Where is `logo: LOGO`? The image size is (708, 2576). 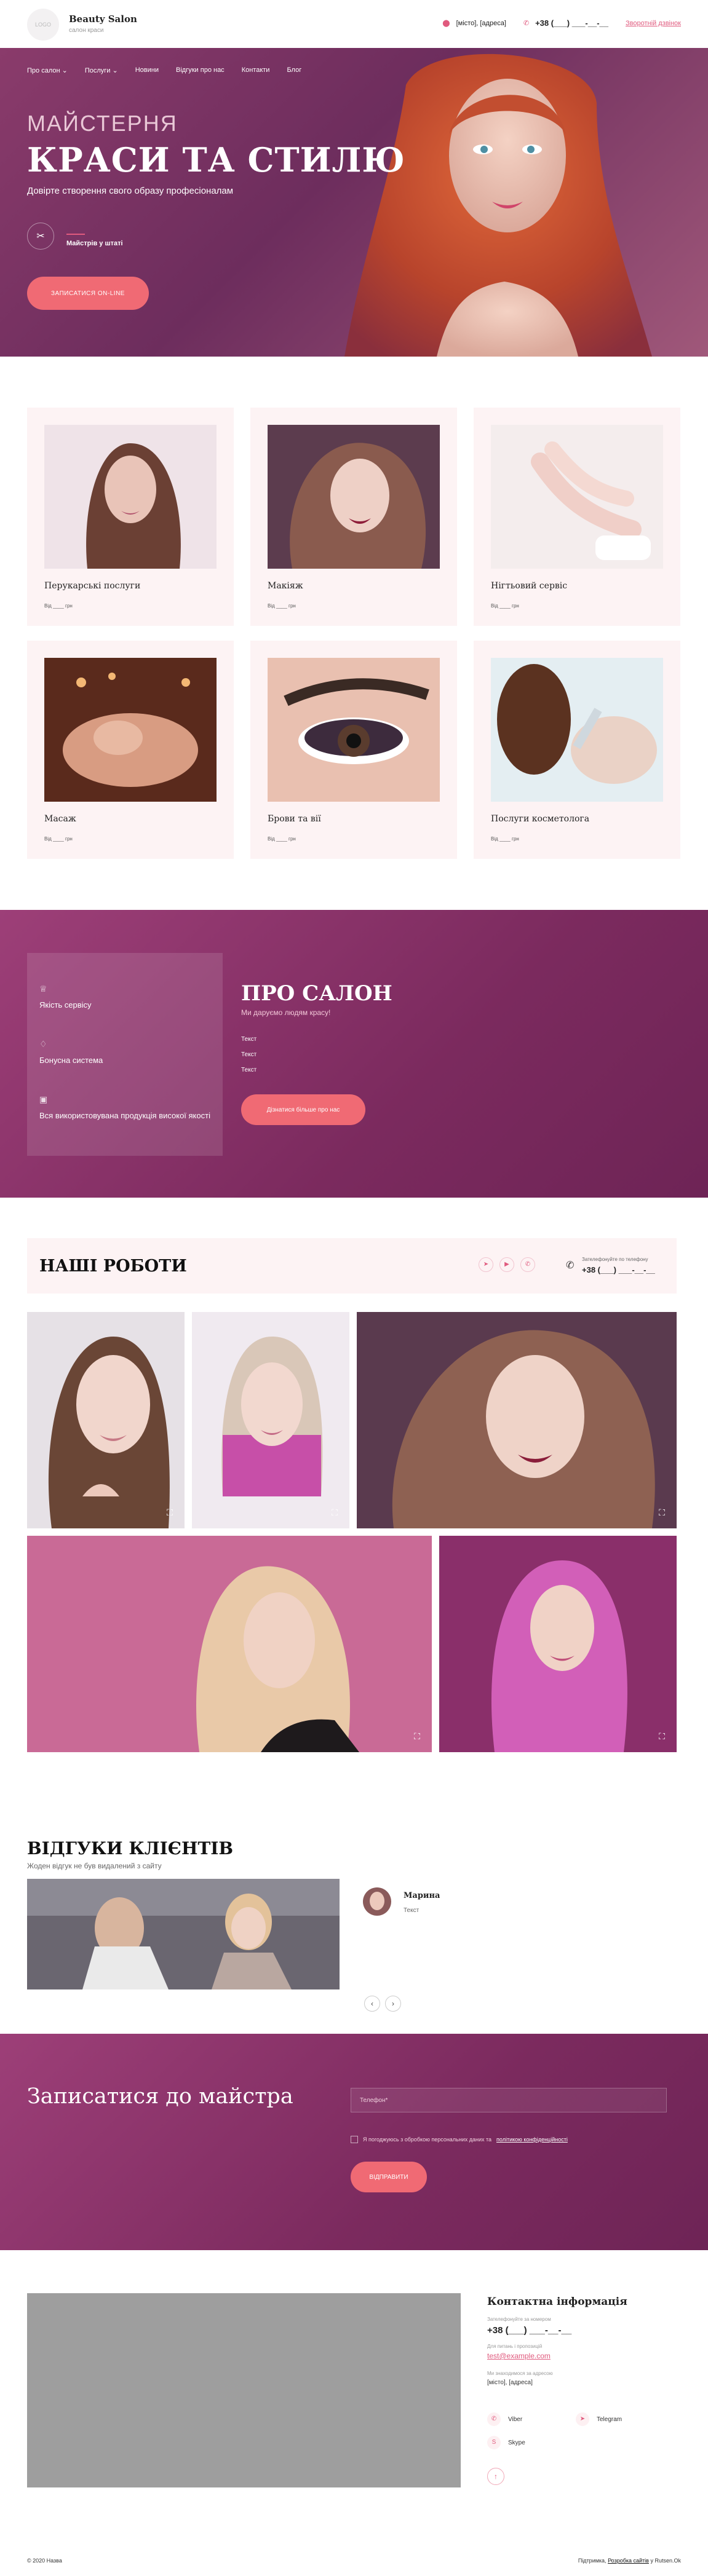
logo: LOGO is located at coordinates (43, 25).